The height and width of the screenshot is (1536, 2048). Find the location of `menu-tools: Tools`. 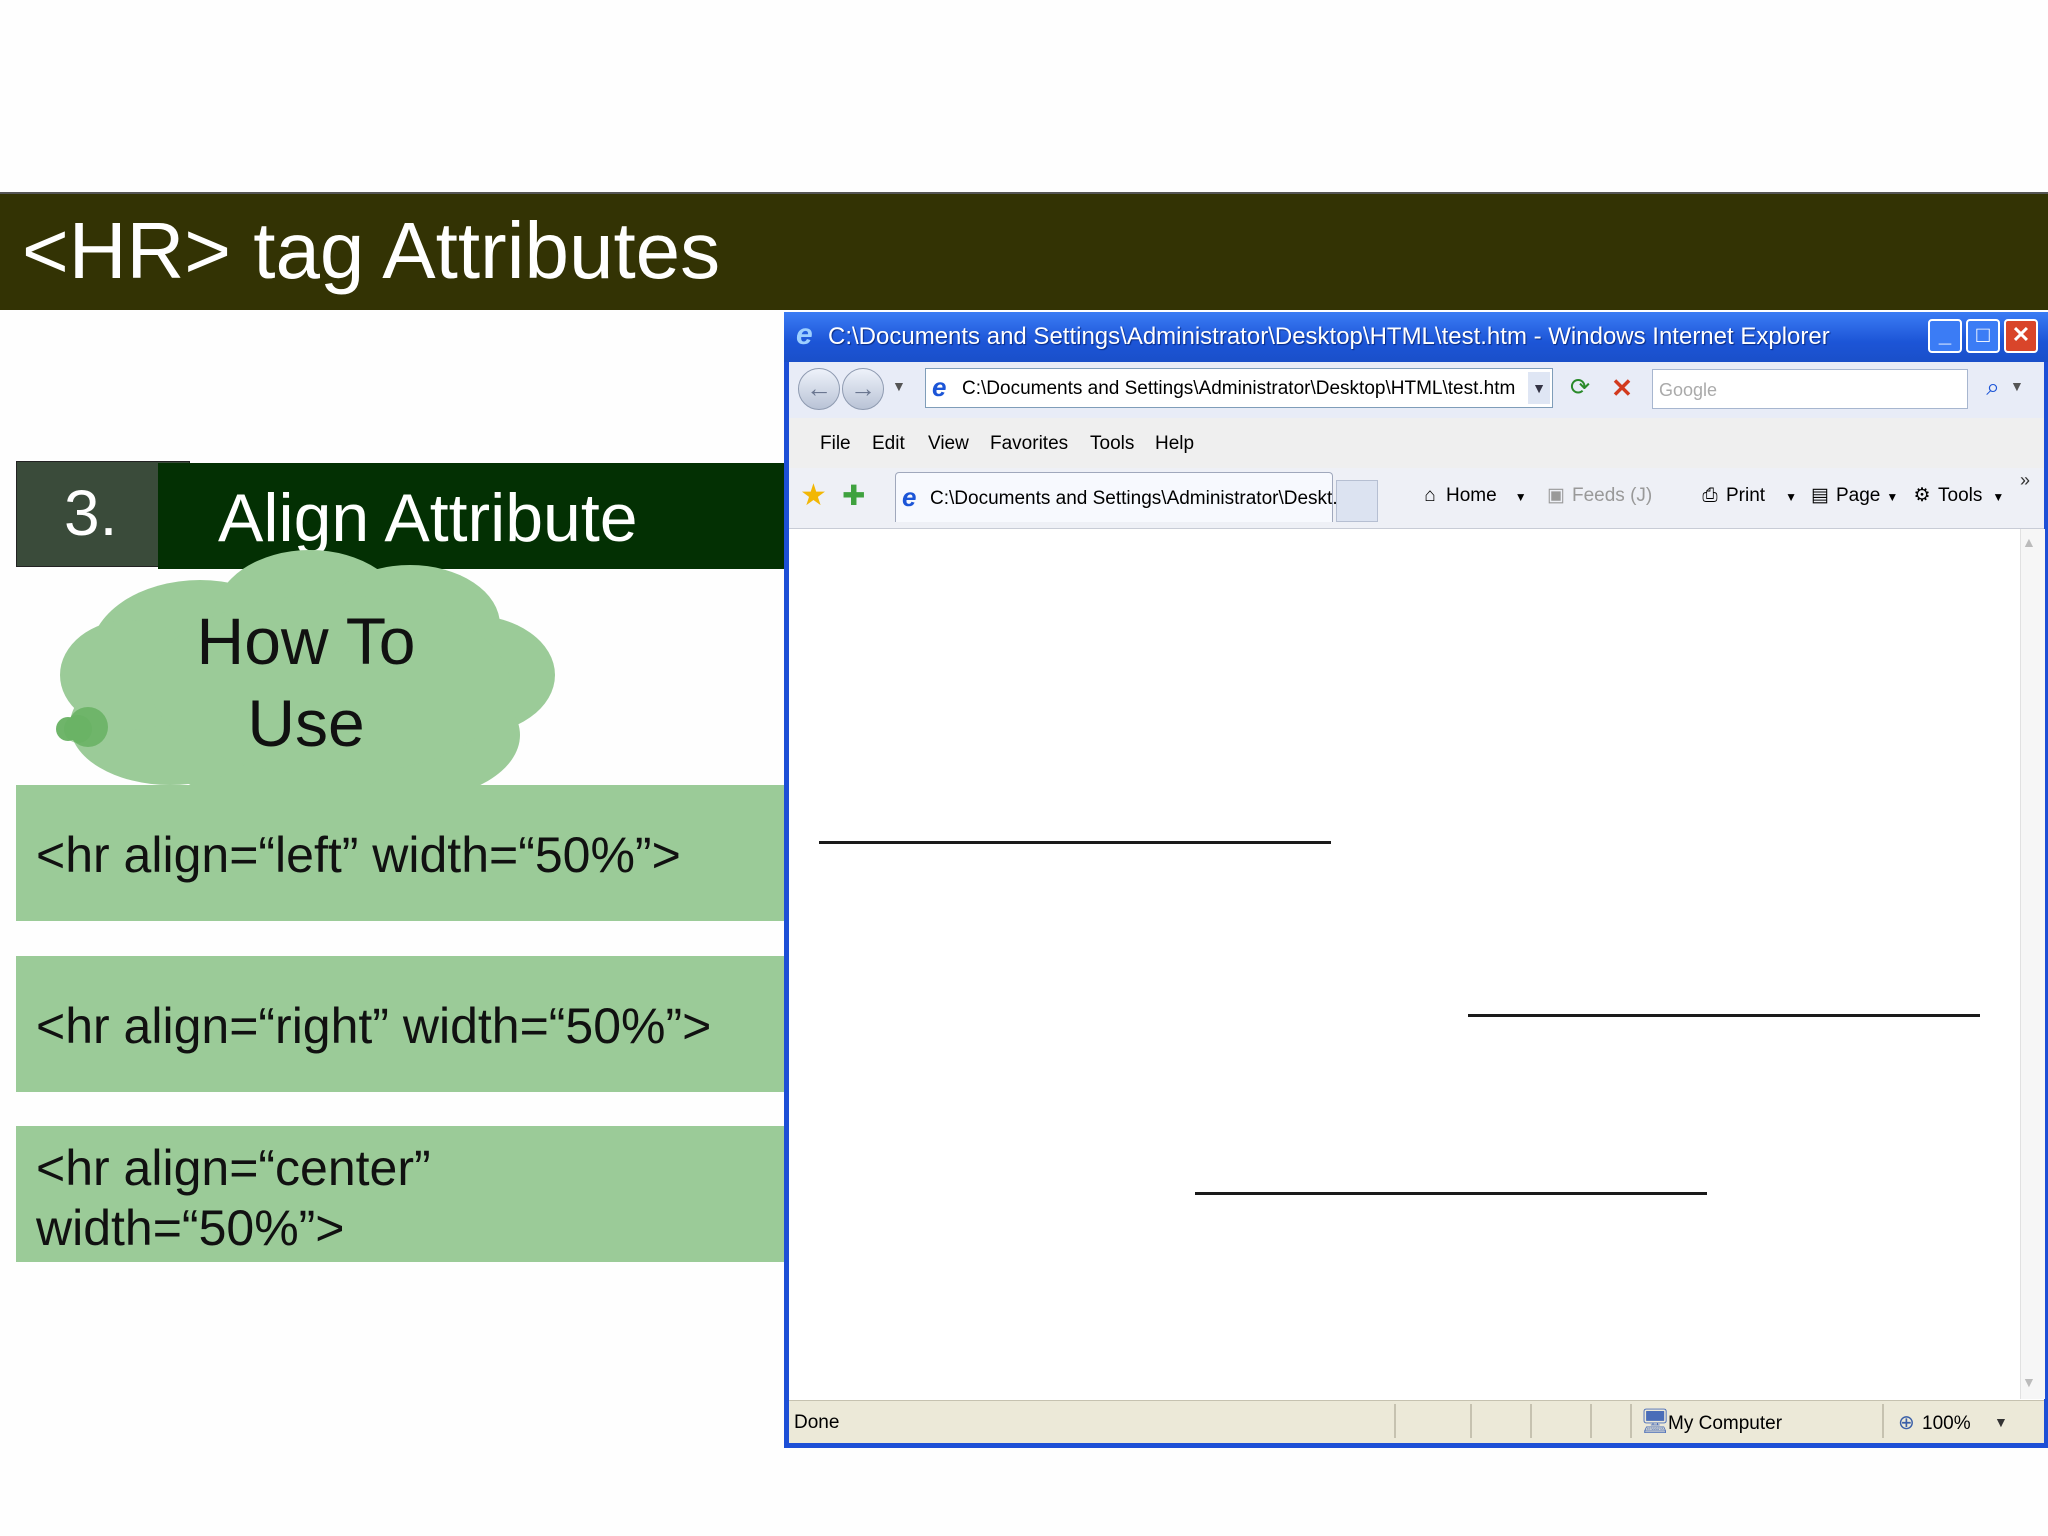

menu-tools: Tools is located at coordinates (1112, 444).